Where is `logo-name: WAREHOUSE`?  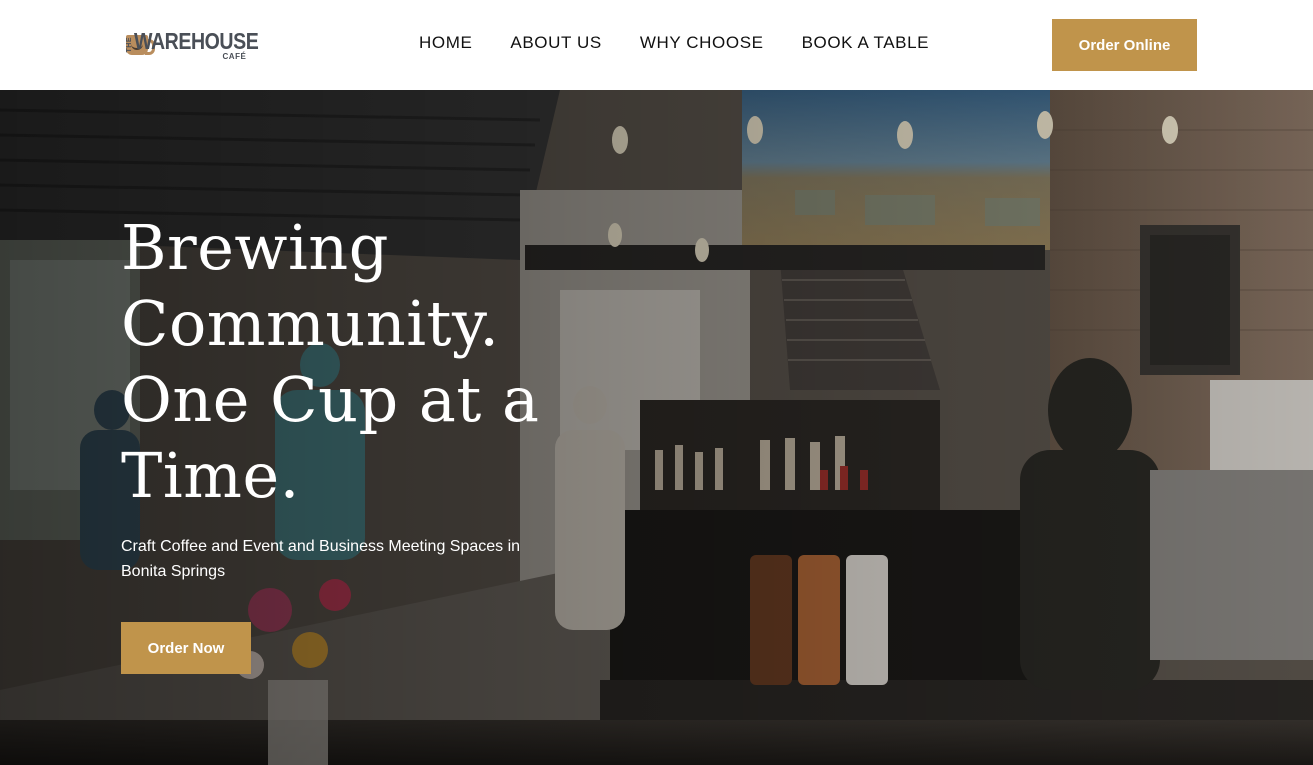 logo-name: WAREHOUSE is located at coordinates (196, 40).